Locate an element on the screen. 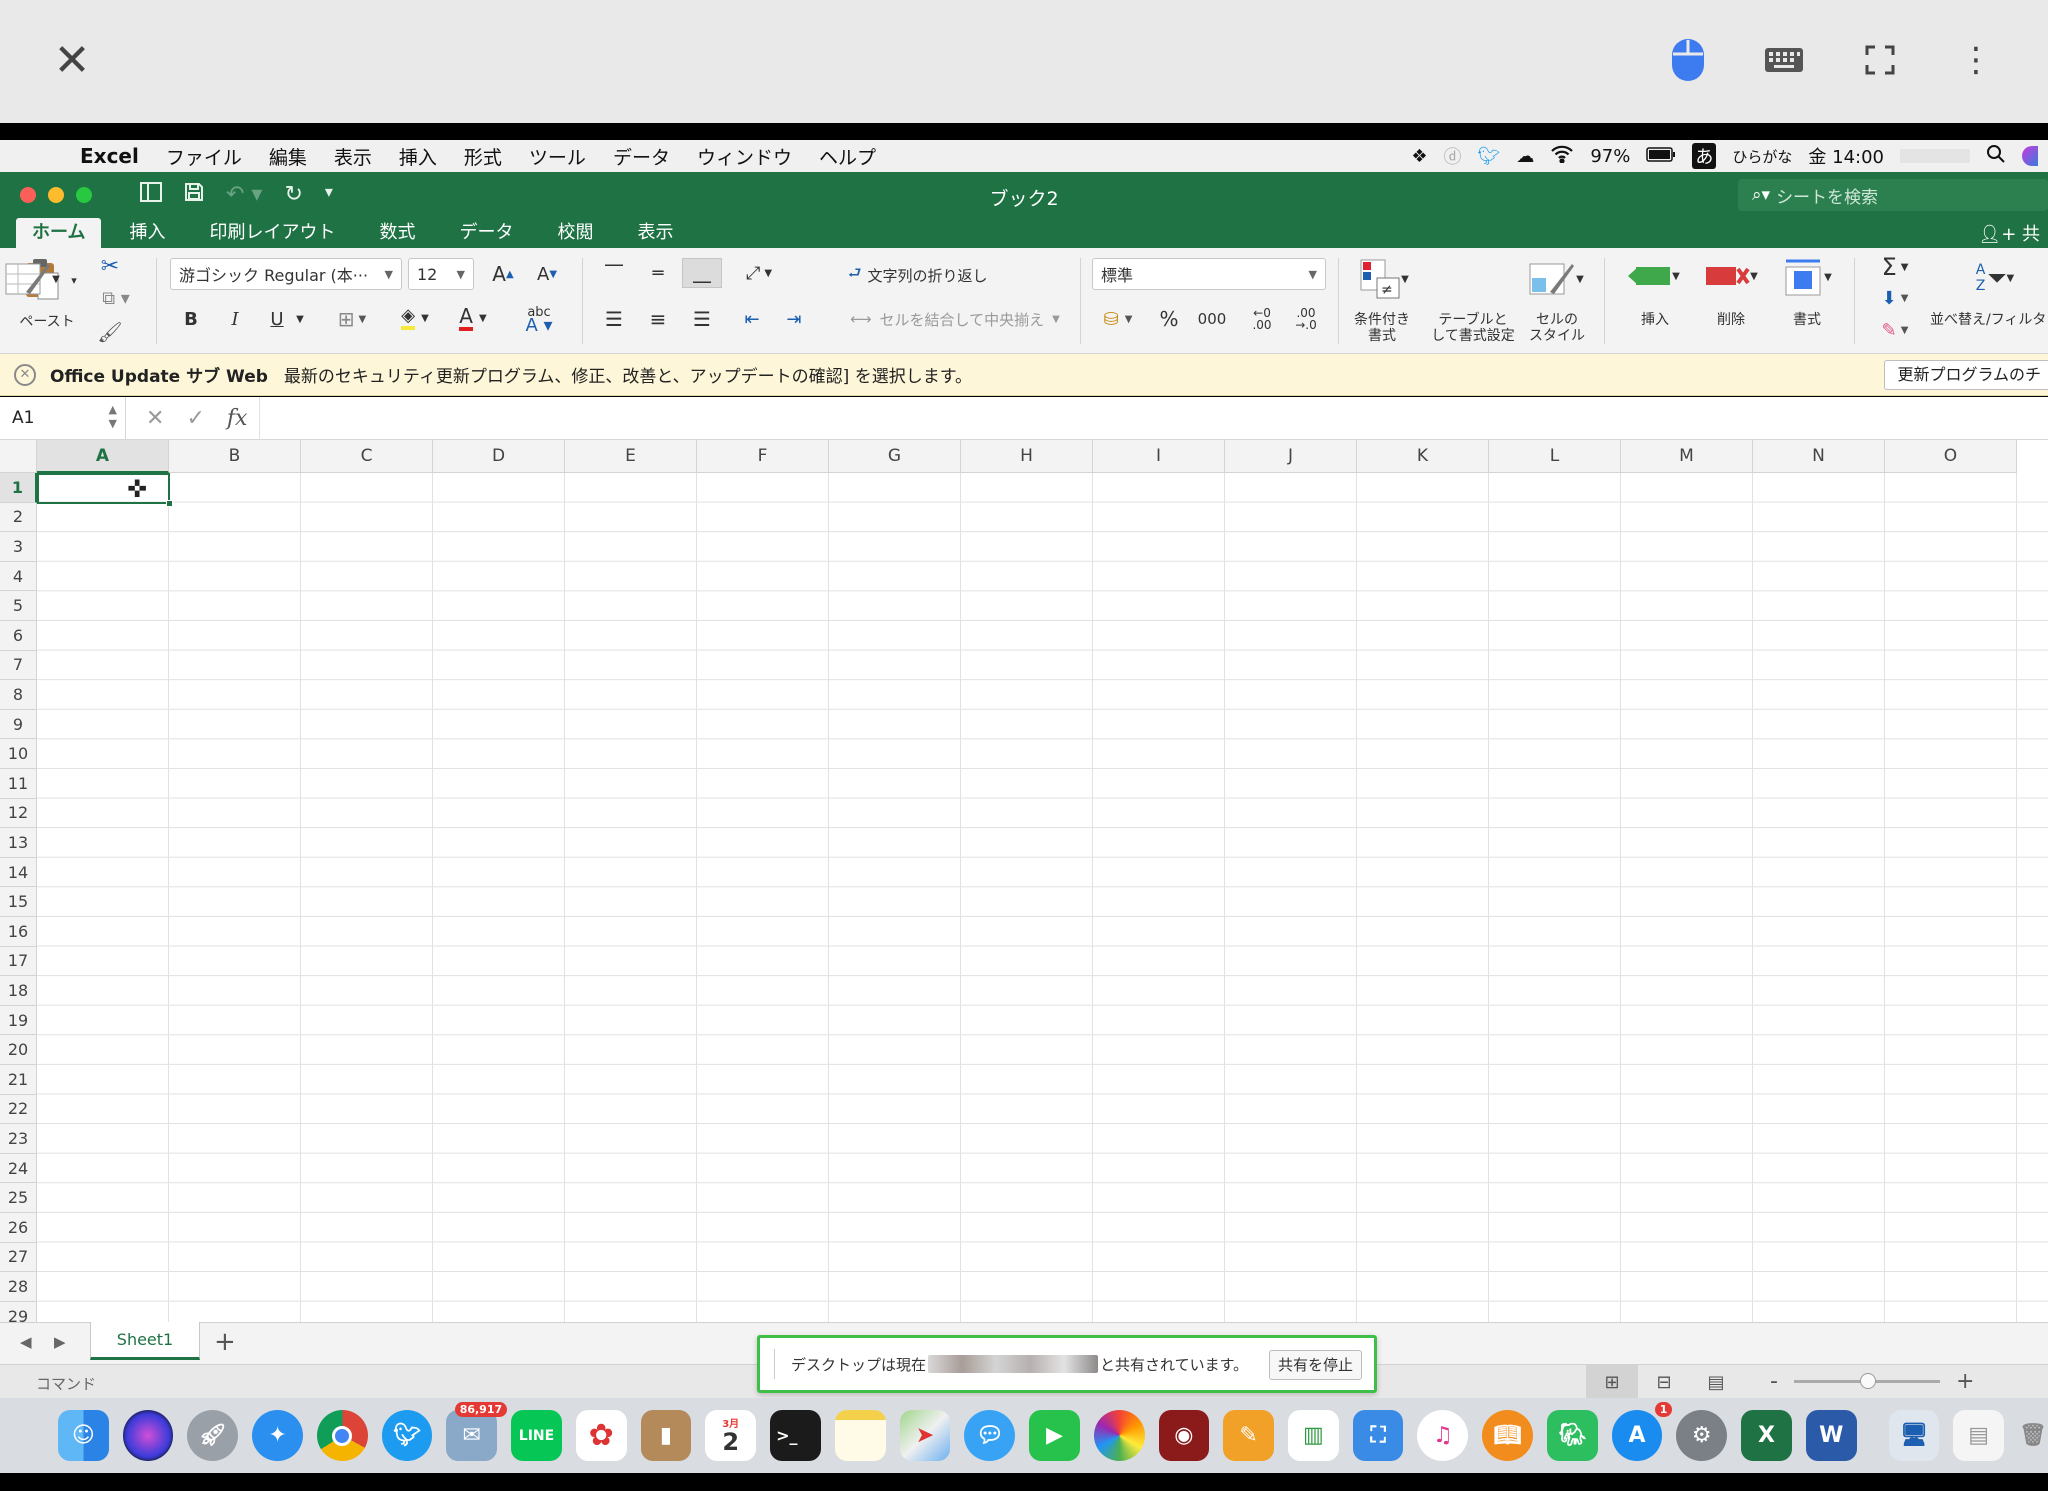  copy-icon: ⧉ ▾ is located at coordinates (116, 298).